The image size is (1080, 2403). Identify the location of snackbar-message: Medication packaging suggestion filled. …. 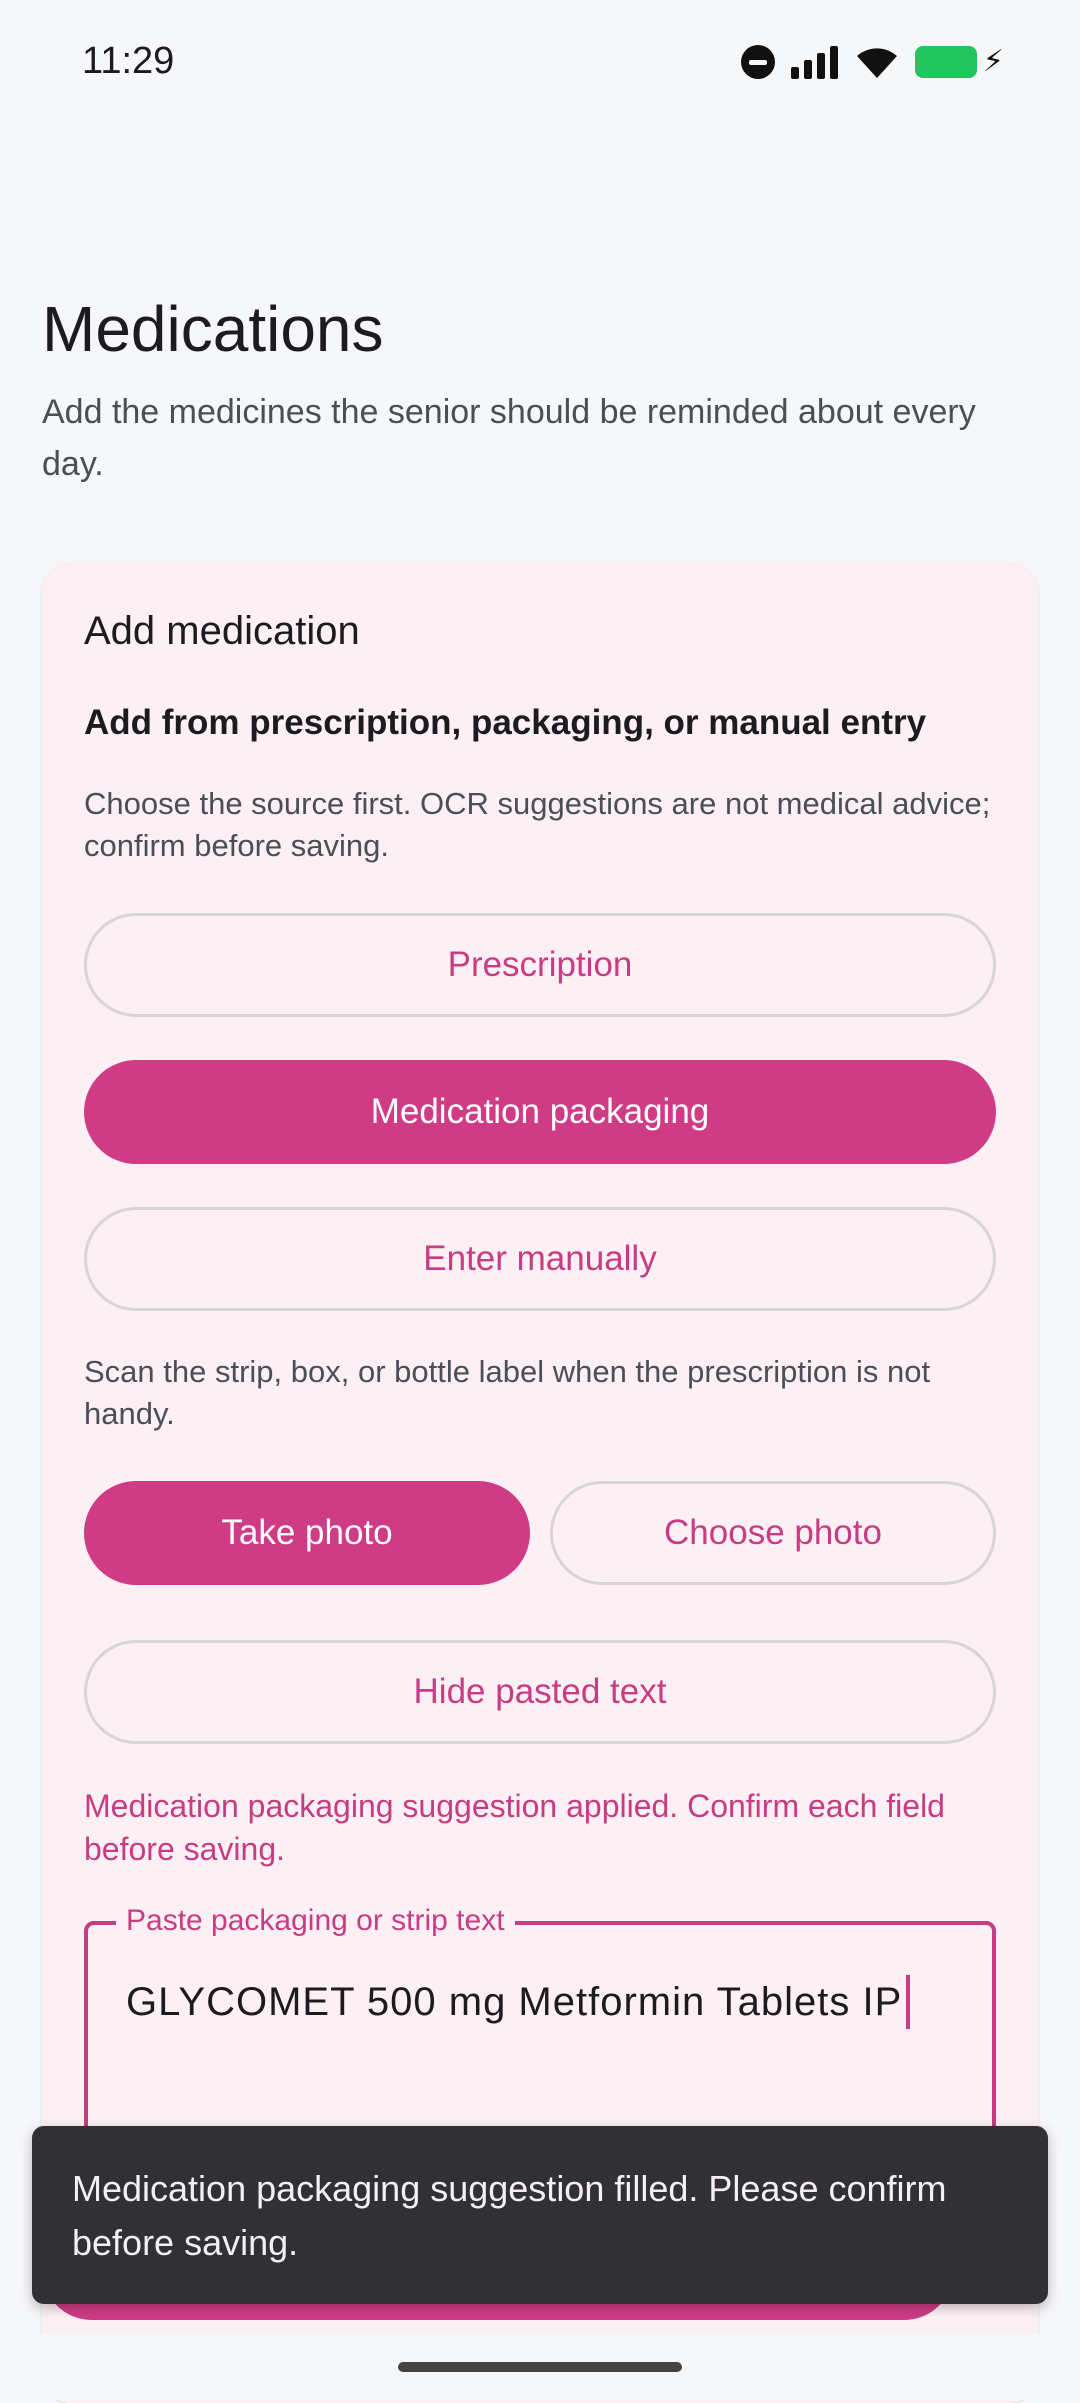
(509, 2215).